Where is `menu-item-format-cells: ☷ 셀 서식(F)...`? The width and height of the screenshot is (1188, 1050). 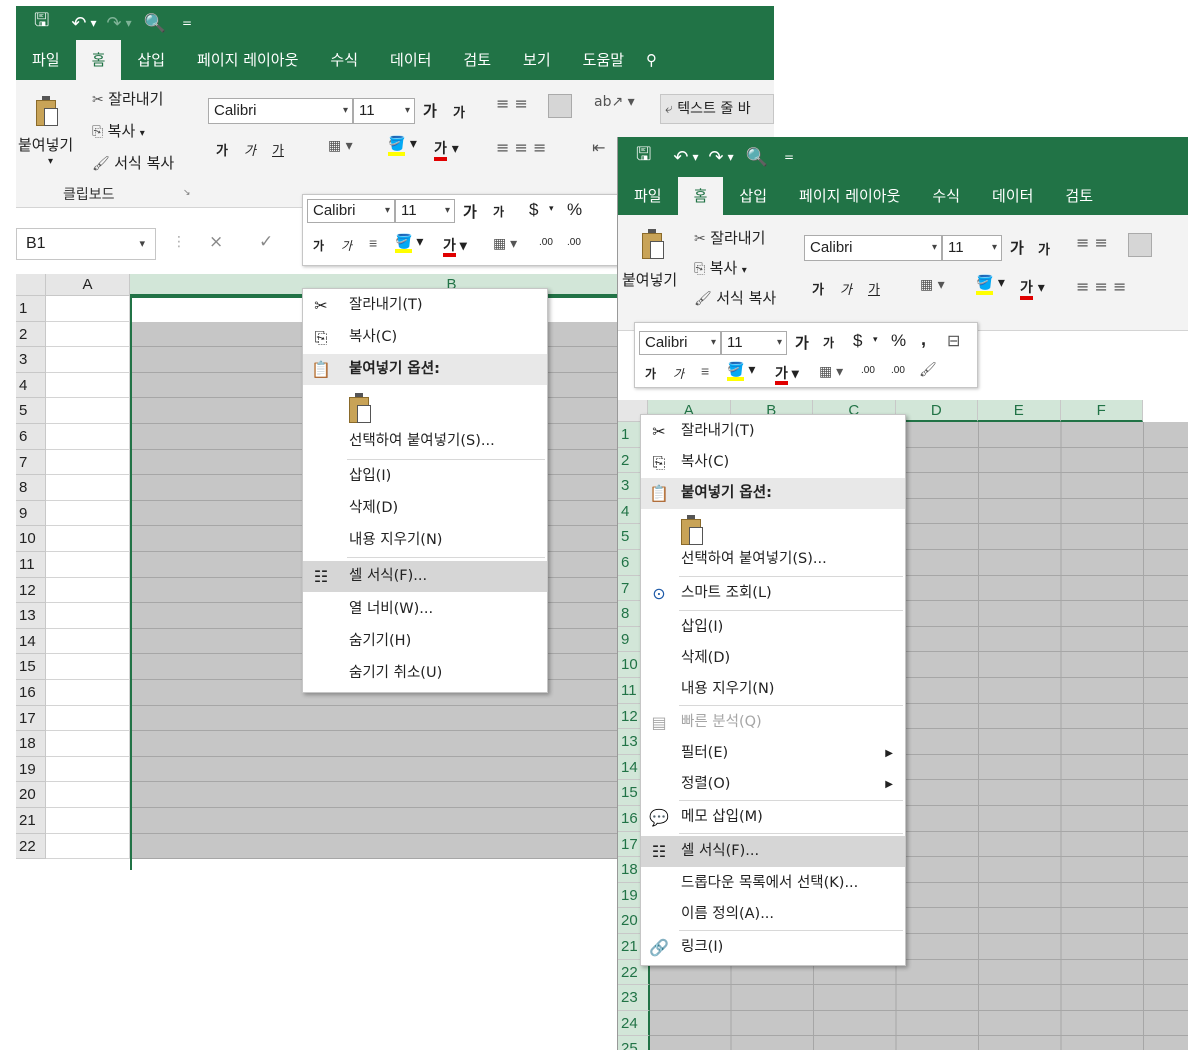 menu-item-format-cells: ☷ 셀 서식(F)... is located at coordinates (425, 576).